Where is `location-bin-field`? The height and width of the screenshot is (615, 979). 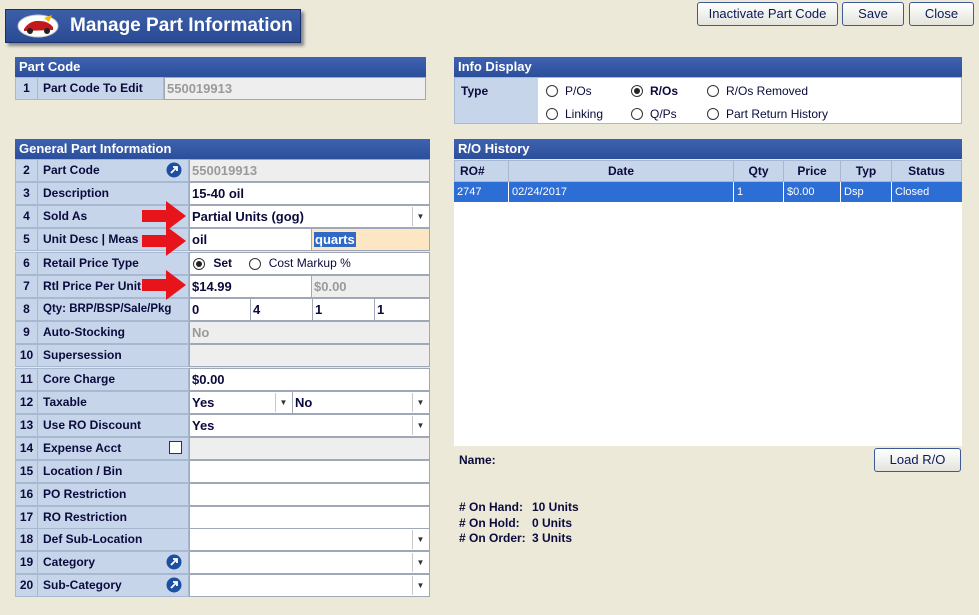
location-bin-field is located at coordinates (309, 471).